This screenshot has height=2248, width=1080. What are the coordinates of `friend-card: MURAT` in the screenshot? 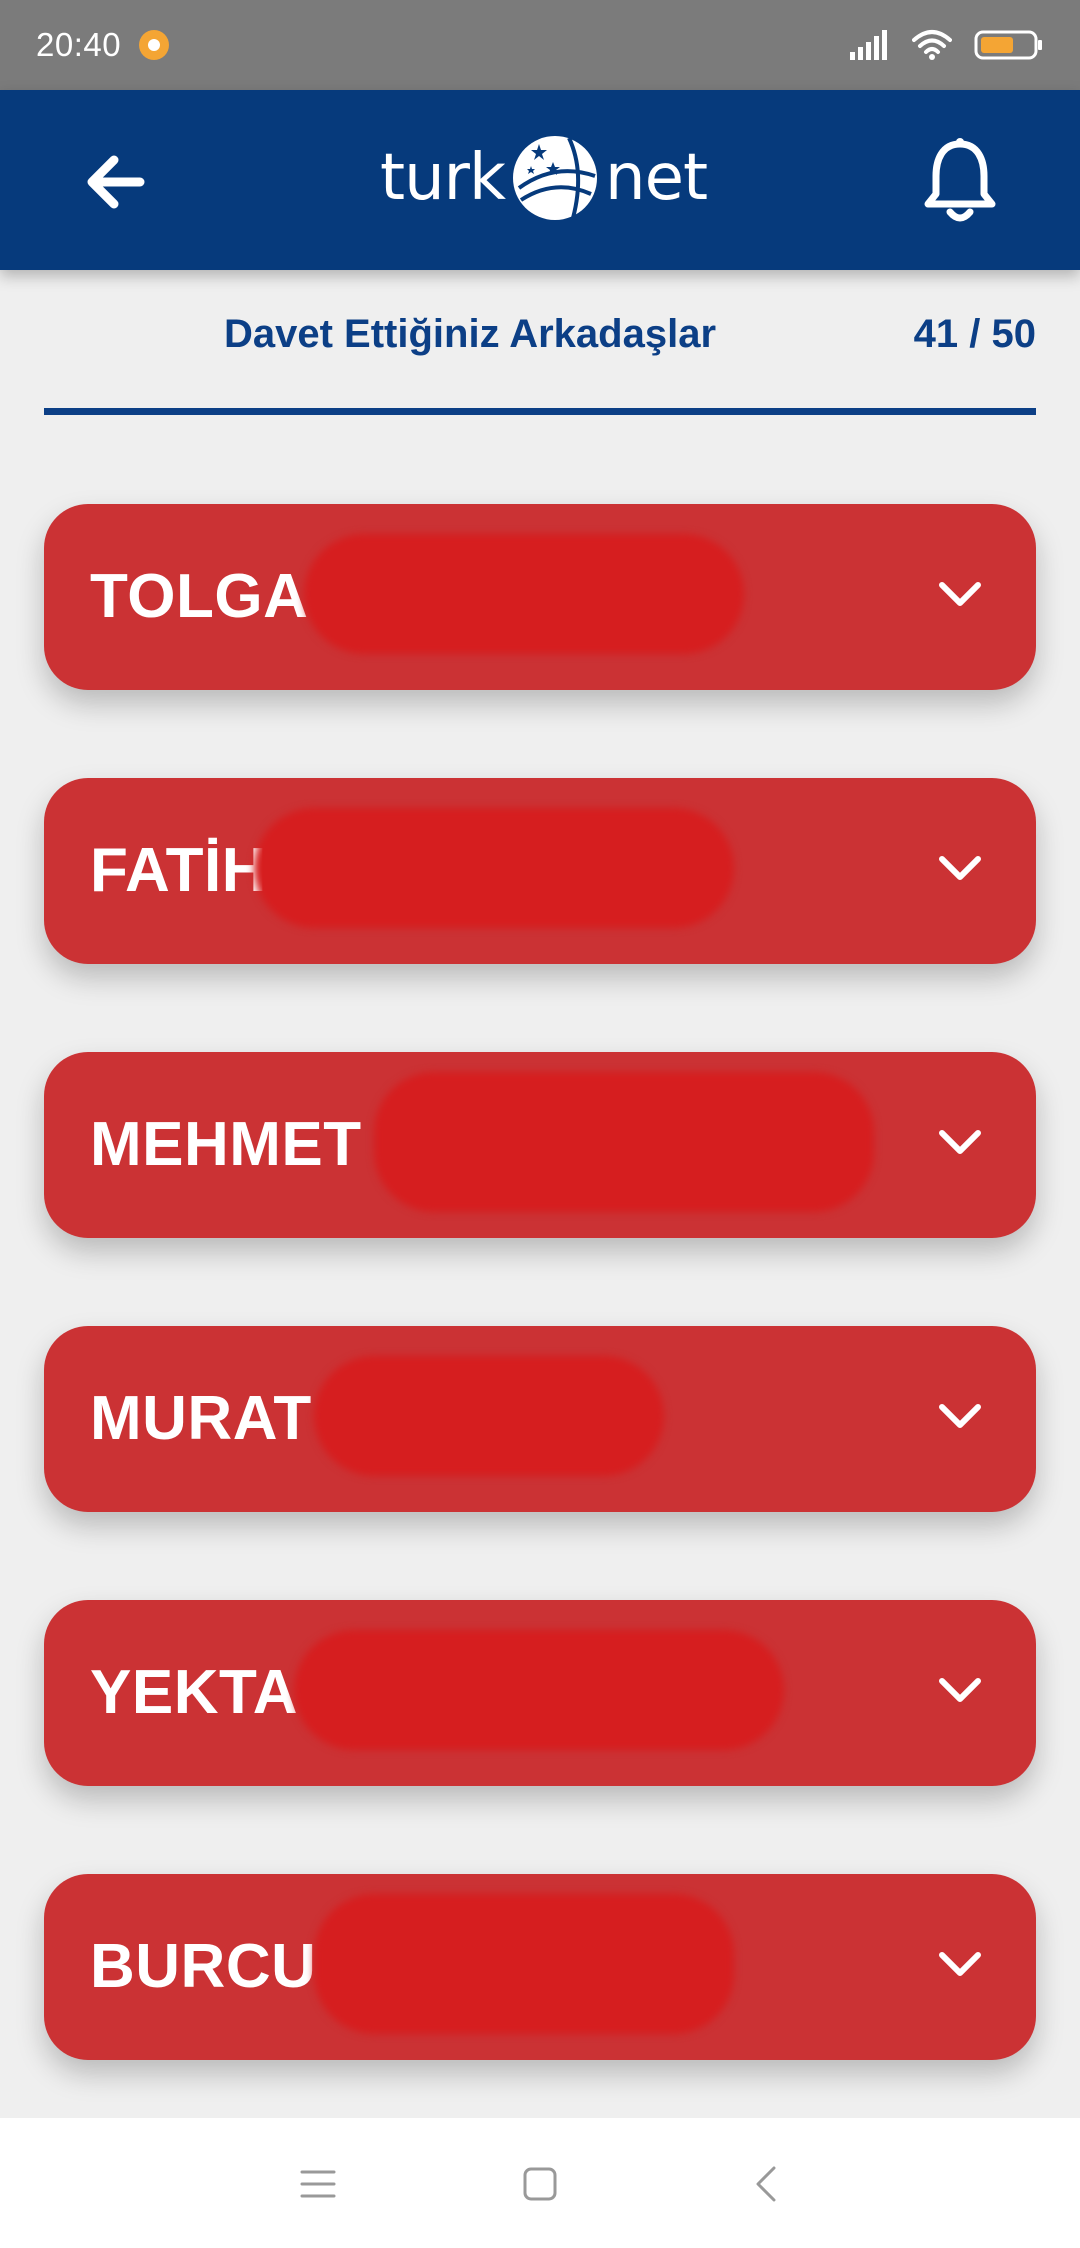 It's located at (540, 1419).